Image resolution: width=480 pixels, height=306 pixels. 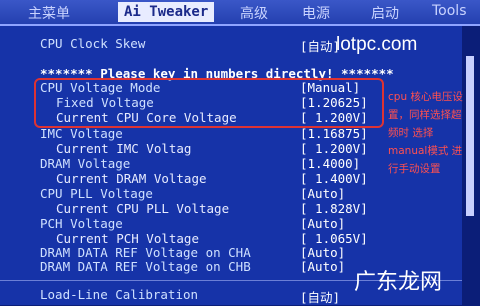 I want to click on scrollbar-thumb, so click(x=470, y=136).